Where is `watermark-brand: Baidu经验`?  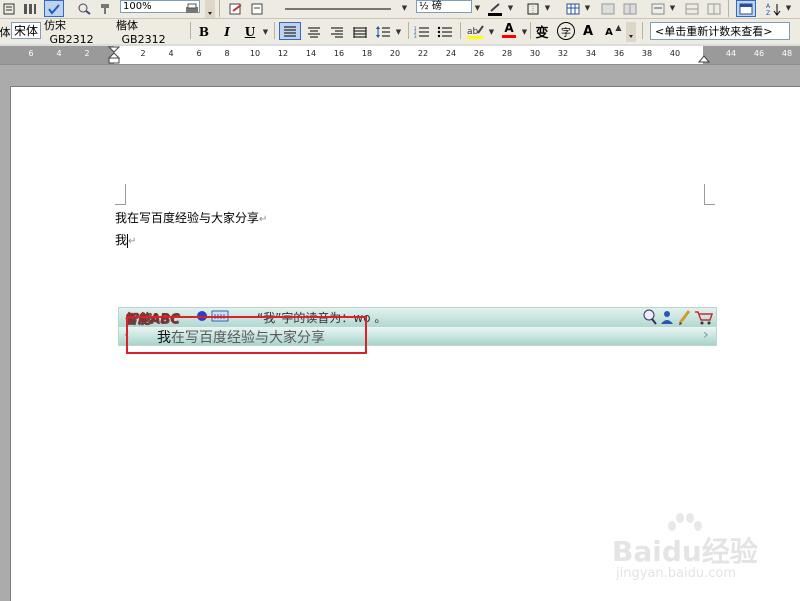 watermark-brand: Baidu经验 is located at coordinates (685, 551).